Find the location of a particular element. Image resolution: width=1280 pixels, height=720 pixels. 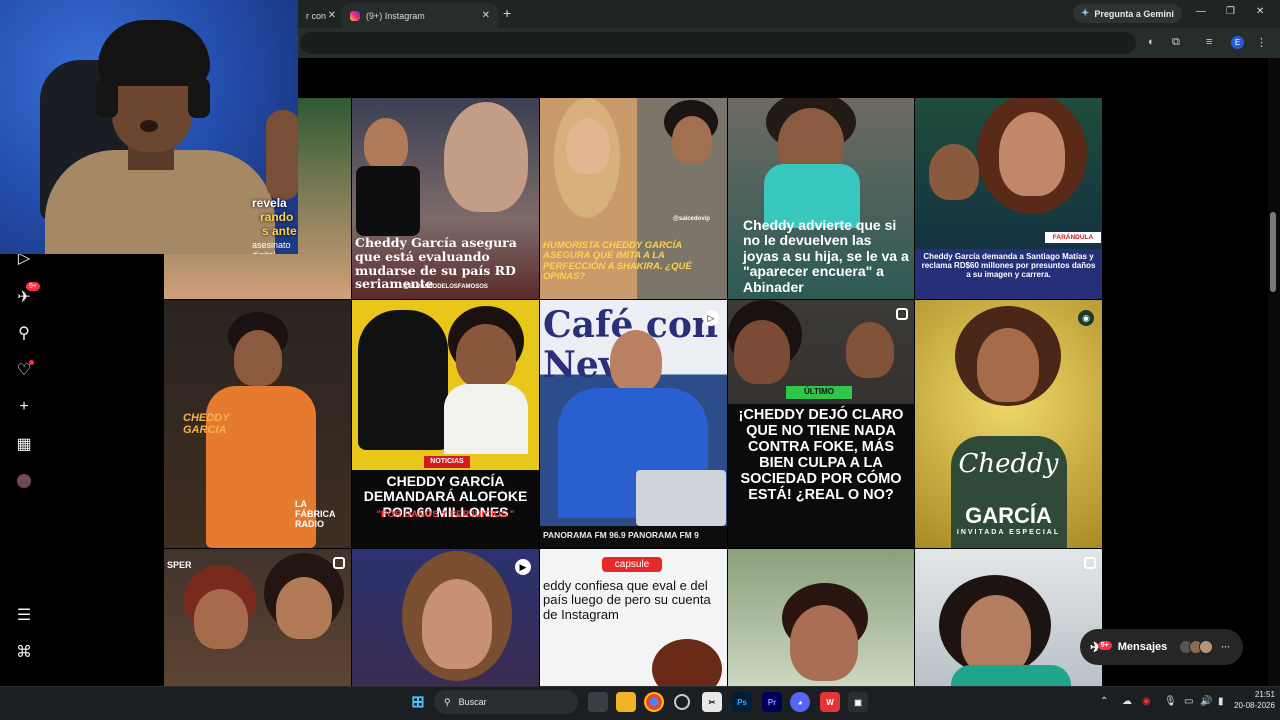

volume-icon: 🔊 is located at coordinates (1206, 701).